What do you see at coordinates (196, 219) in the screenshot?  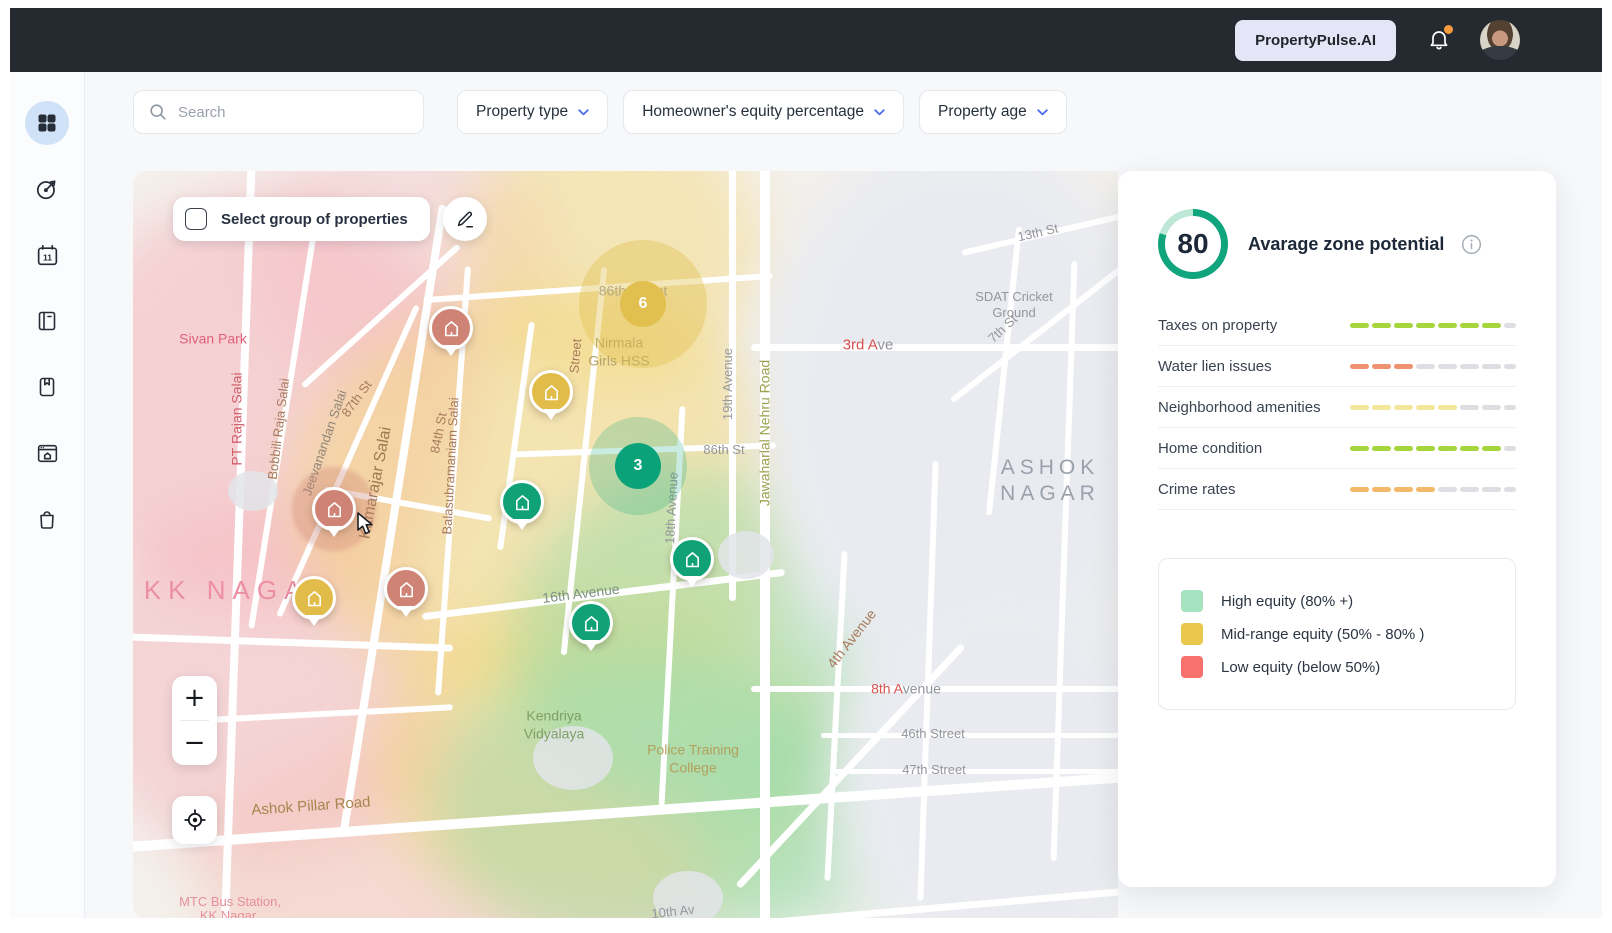 I see `select-group-checkbox` at bounding box center [196, 219].